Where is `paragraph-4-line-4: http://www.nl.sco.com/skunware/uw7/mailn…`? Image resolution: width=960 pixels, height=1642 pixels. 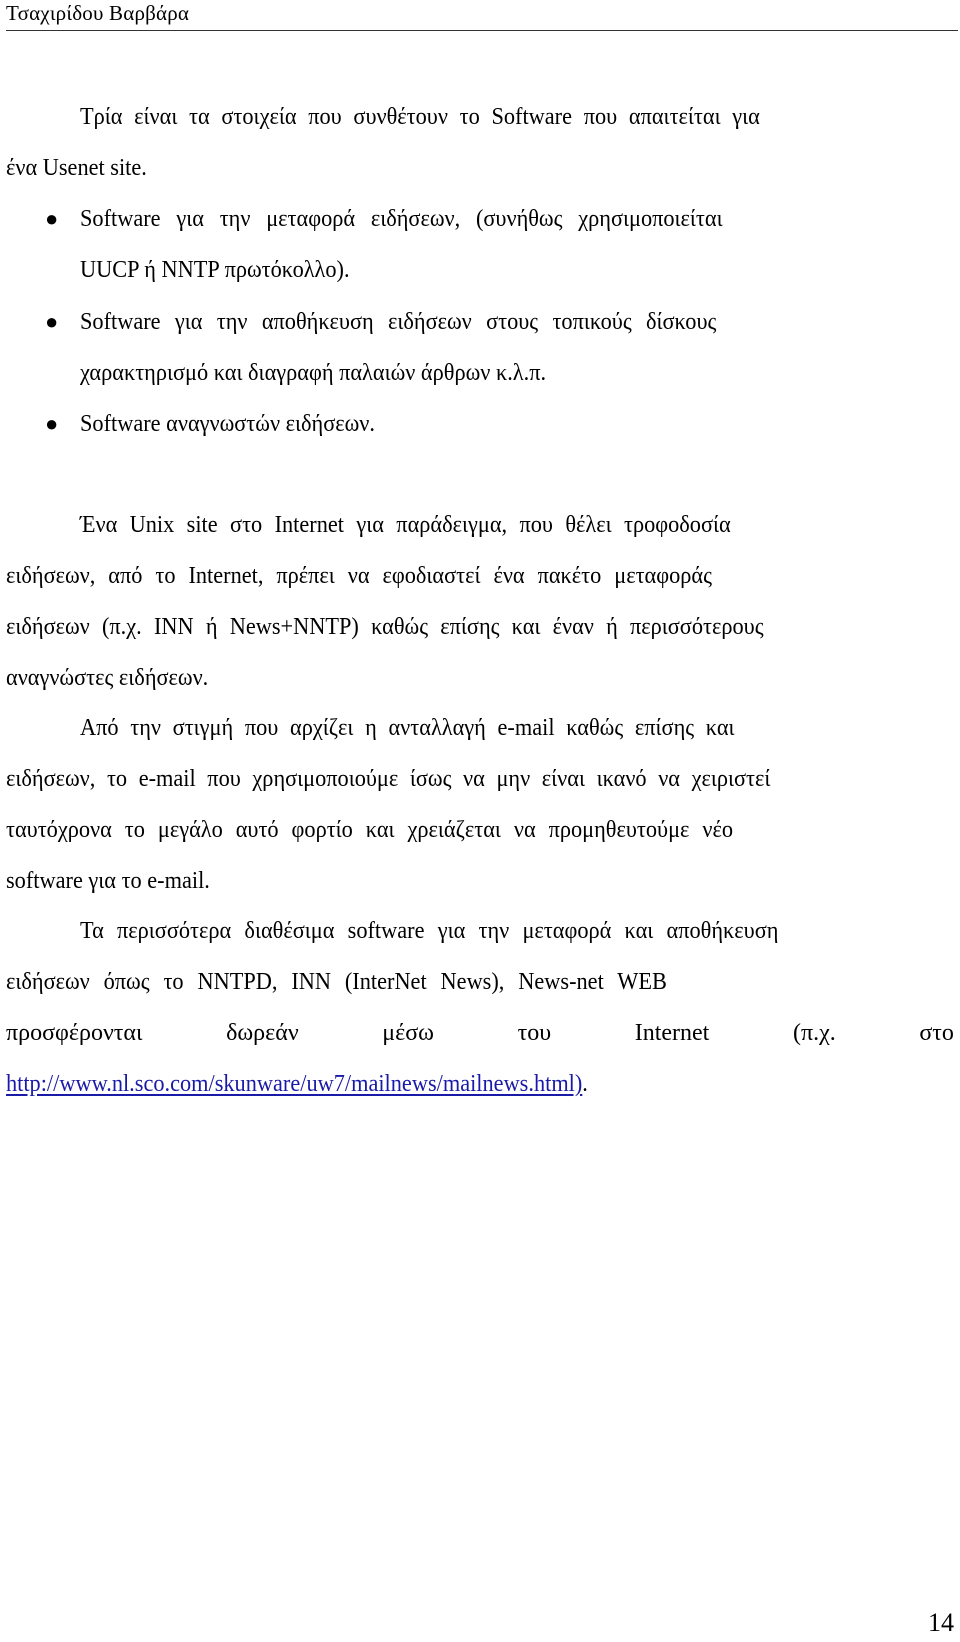
paragraph-4-line-4: http://www.nl.sco.com/skunware/uw7/mailn… is located at coordinates (447, 1084).